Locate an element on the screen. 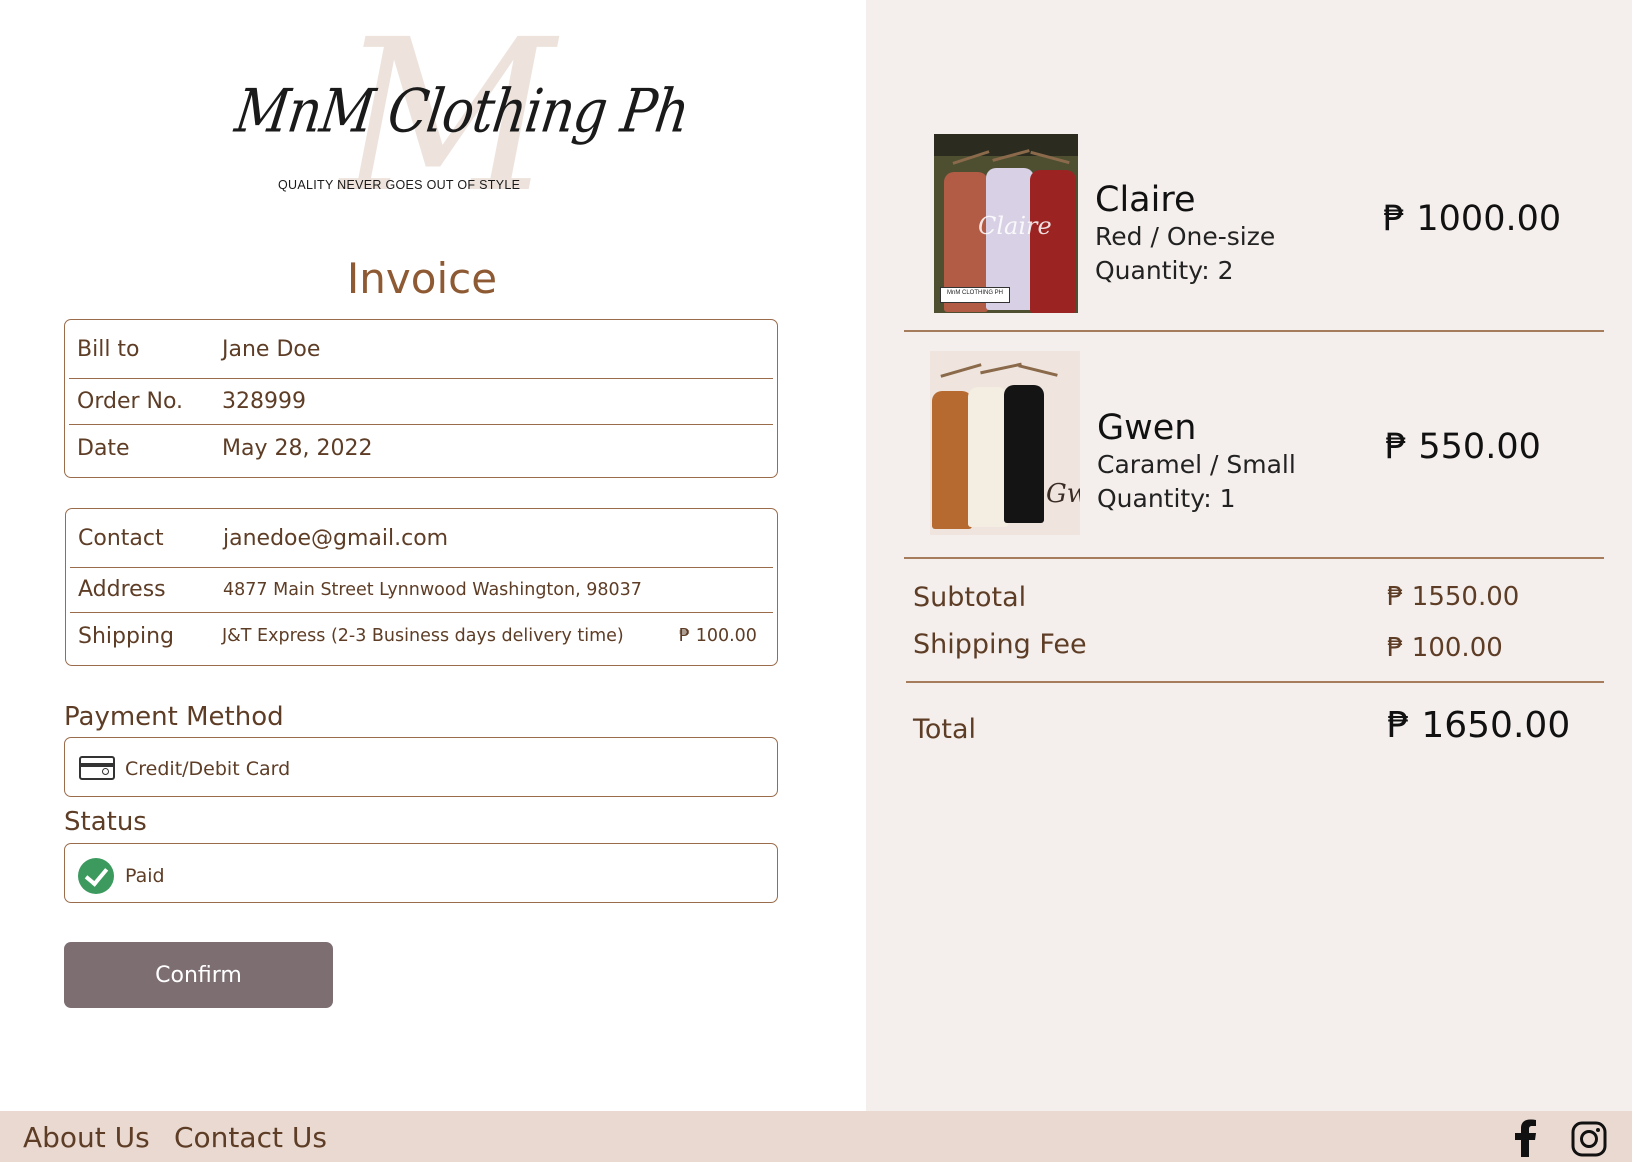 This screenshot has width=1632, height=1162. item-quantity: Quantity: 2 is located at coordinates (1164, 270).